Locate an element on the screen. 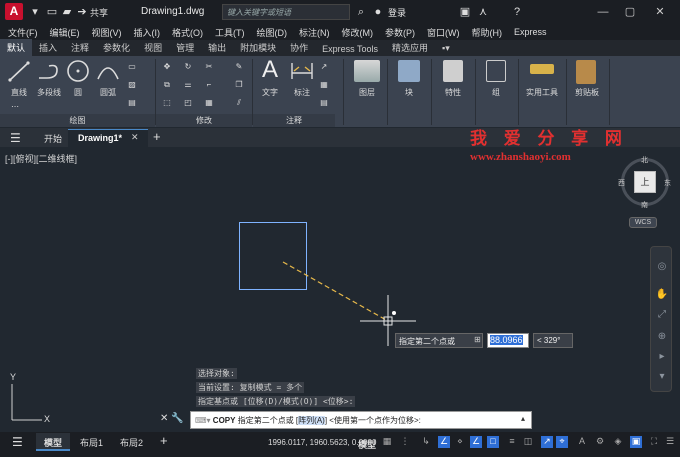  history-line: 指定基点或 [位移(D)/模式(O)] <位移>: is located at coordinates (276, 401).